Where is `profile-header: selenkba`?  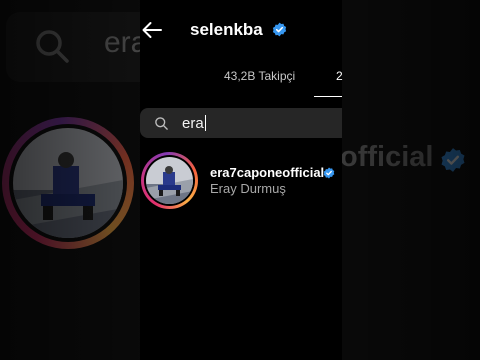 profile-header: selenkba is located at coordinates (241, 30).